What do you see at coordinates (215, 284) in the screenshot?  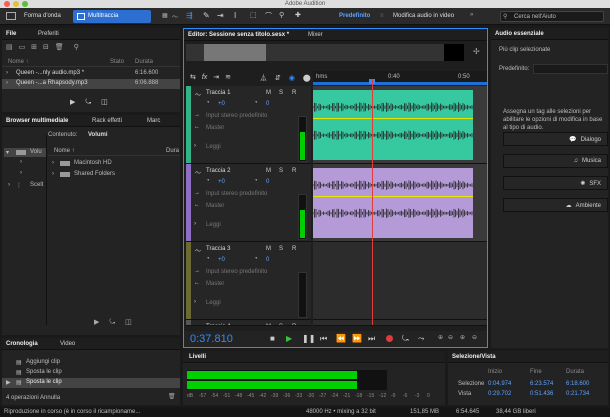 I see `track-output: Master` at bounding box center [215, 284].